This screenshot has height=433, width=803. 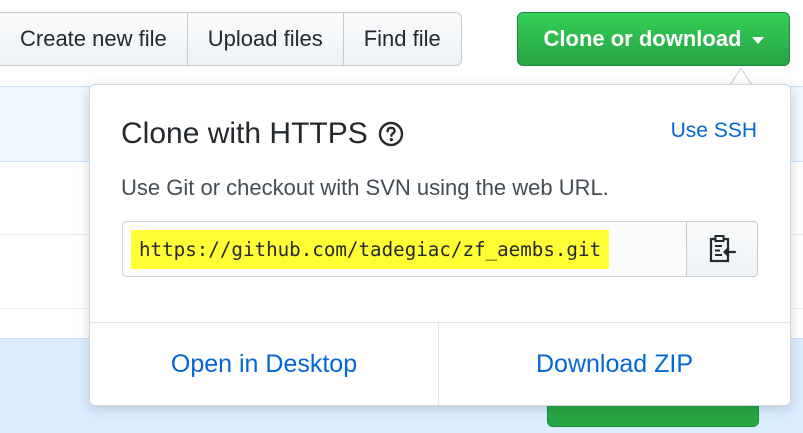 I want to click on clone-url-input: https://github.com/tadegiac/zf_aembs.git, so click(x=404, y=249).